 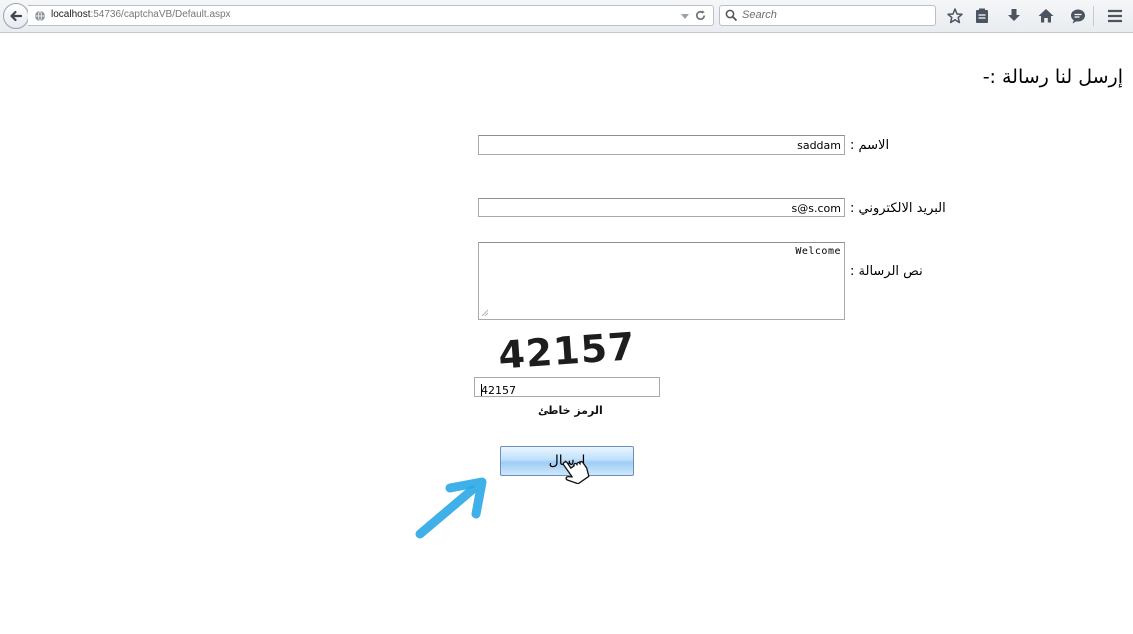 I want to click on star-icon, so click(x=955, y=16).